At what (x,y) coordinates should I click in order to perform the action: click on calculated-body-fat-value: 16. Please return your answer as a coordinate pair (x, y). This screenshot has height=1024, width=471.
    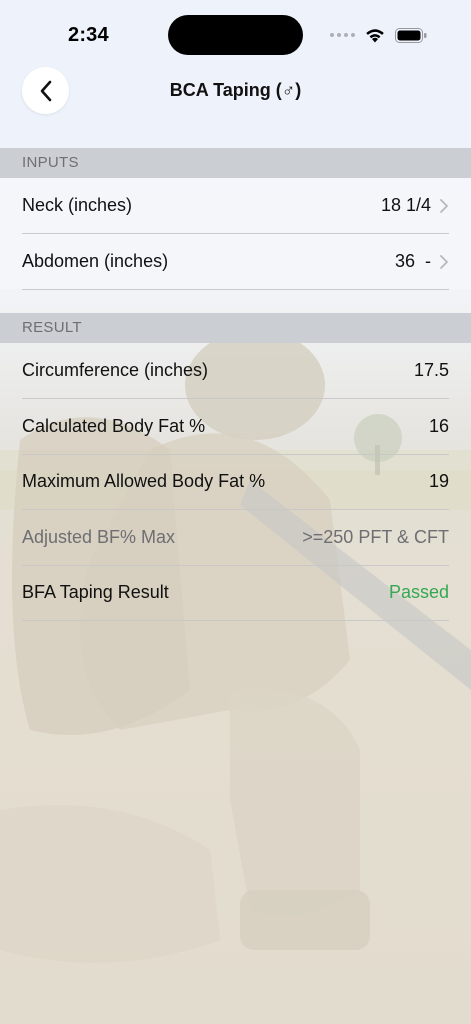
    Looking at the image, I should click on (438, 426).